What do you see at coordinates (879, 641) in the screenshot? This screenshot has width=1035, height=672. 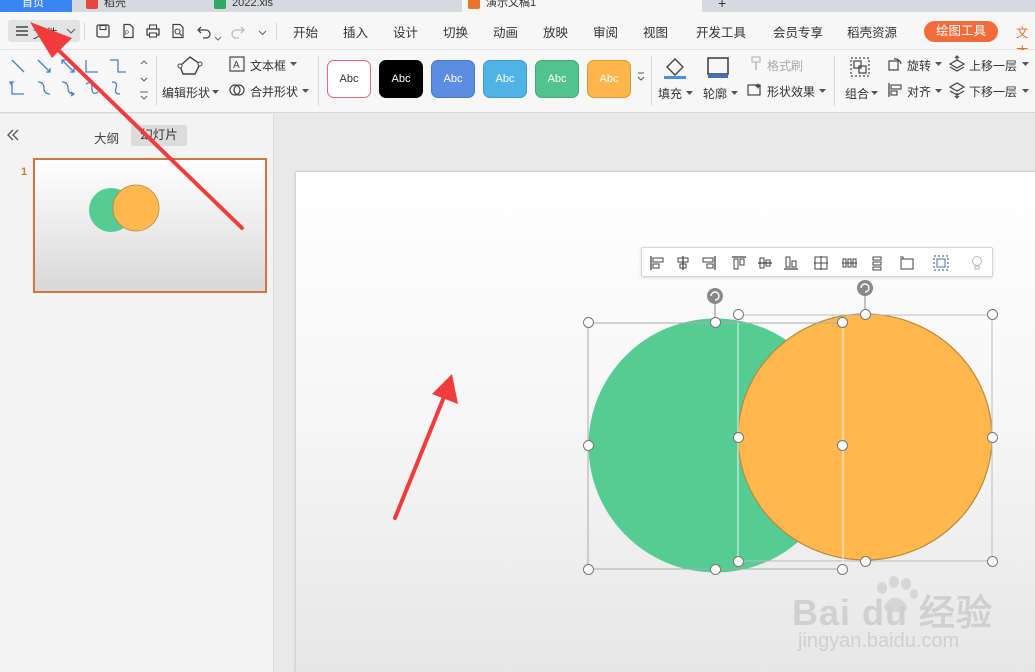 I see `watermark-url: jingyan.baidu.com` at bounding box center [879, 641].